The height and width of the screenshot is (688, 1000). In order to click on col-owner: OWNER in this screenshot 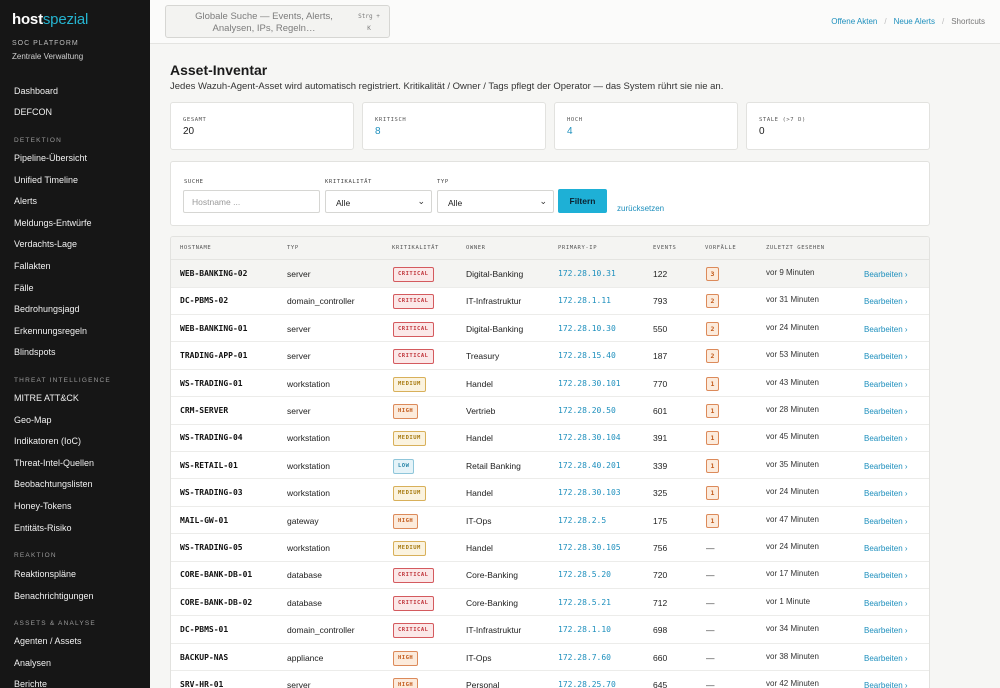, I will do `click(476, 248)`.